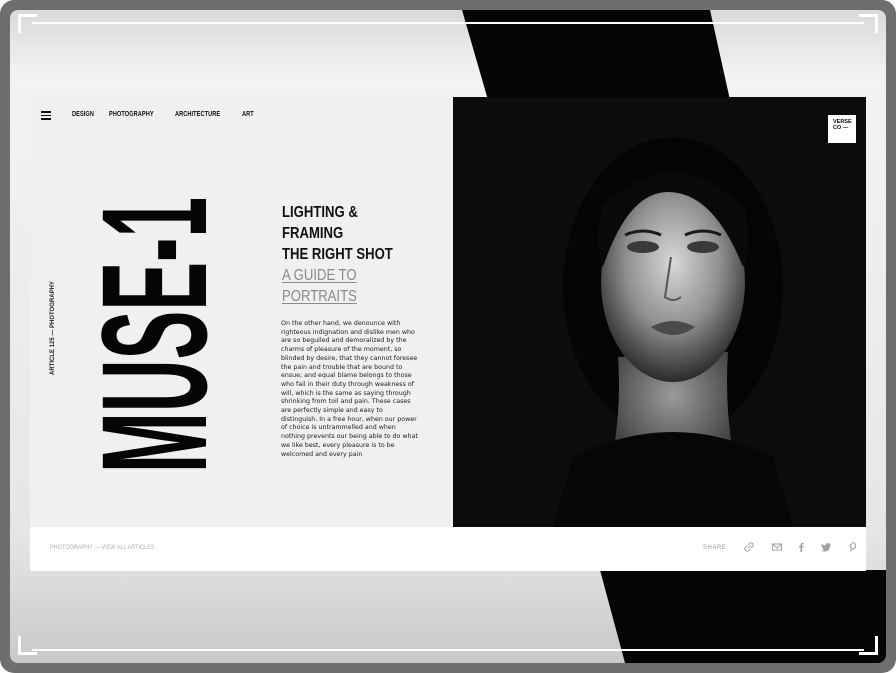 Image resolution: width=896 pixels, height=673 pixels. I want to click on subhead-link-line-1: A GUIDE TO, so click(343, 275).